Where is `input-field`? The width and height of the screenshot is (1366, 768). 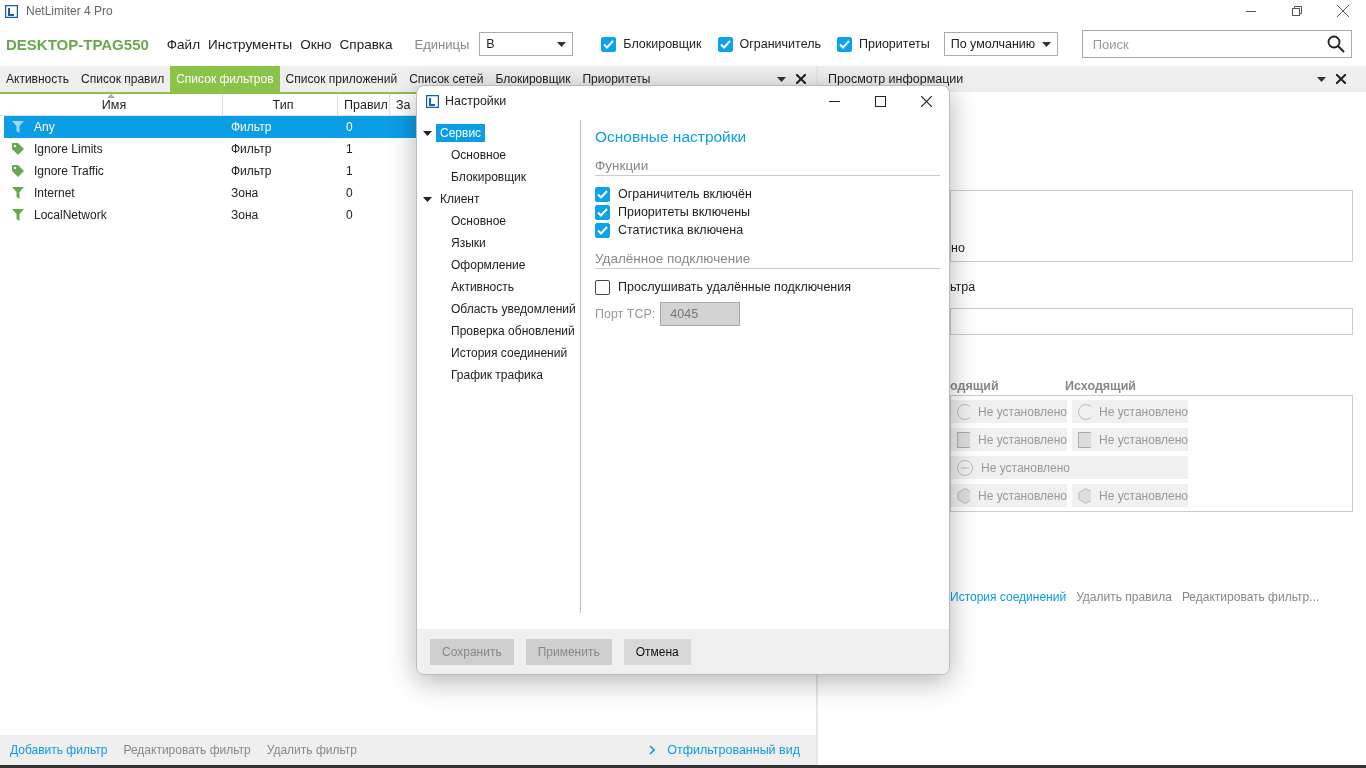 input-field is located at coordinates (1151, 321).